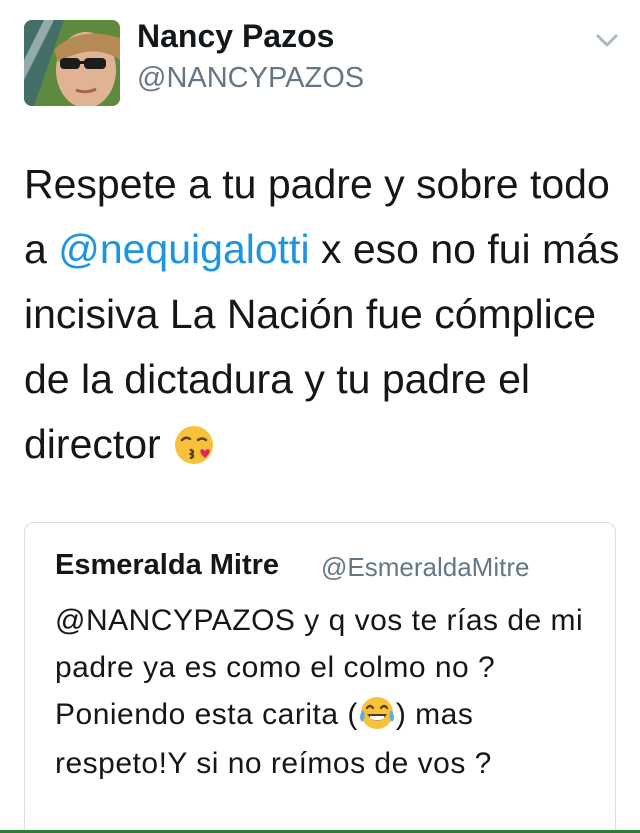 The height and width of the screenshot is (833, 640). I want to click on face-blowing-kiss-icon, so click(194, 447).